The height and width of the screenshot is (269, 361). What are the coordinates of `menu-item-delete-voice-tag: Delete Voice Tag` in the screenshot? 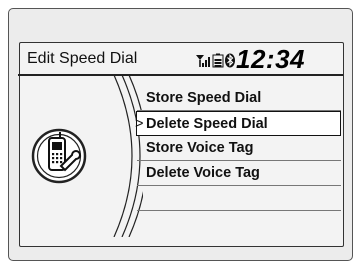 It's located at (239, 173).